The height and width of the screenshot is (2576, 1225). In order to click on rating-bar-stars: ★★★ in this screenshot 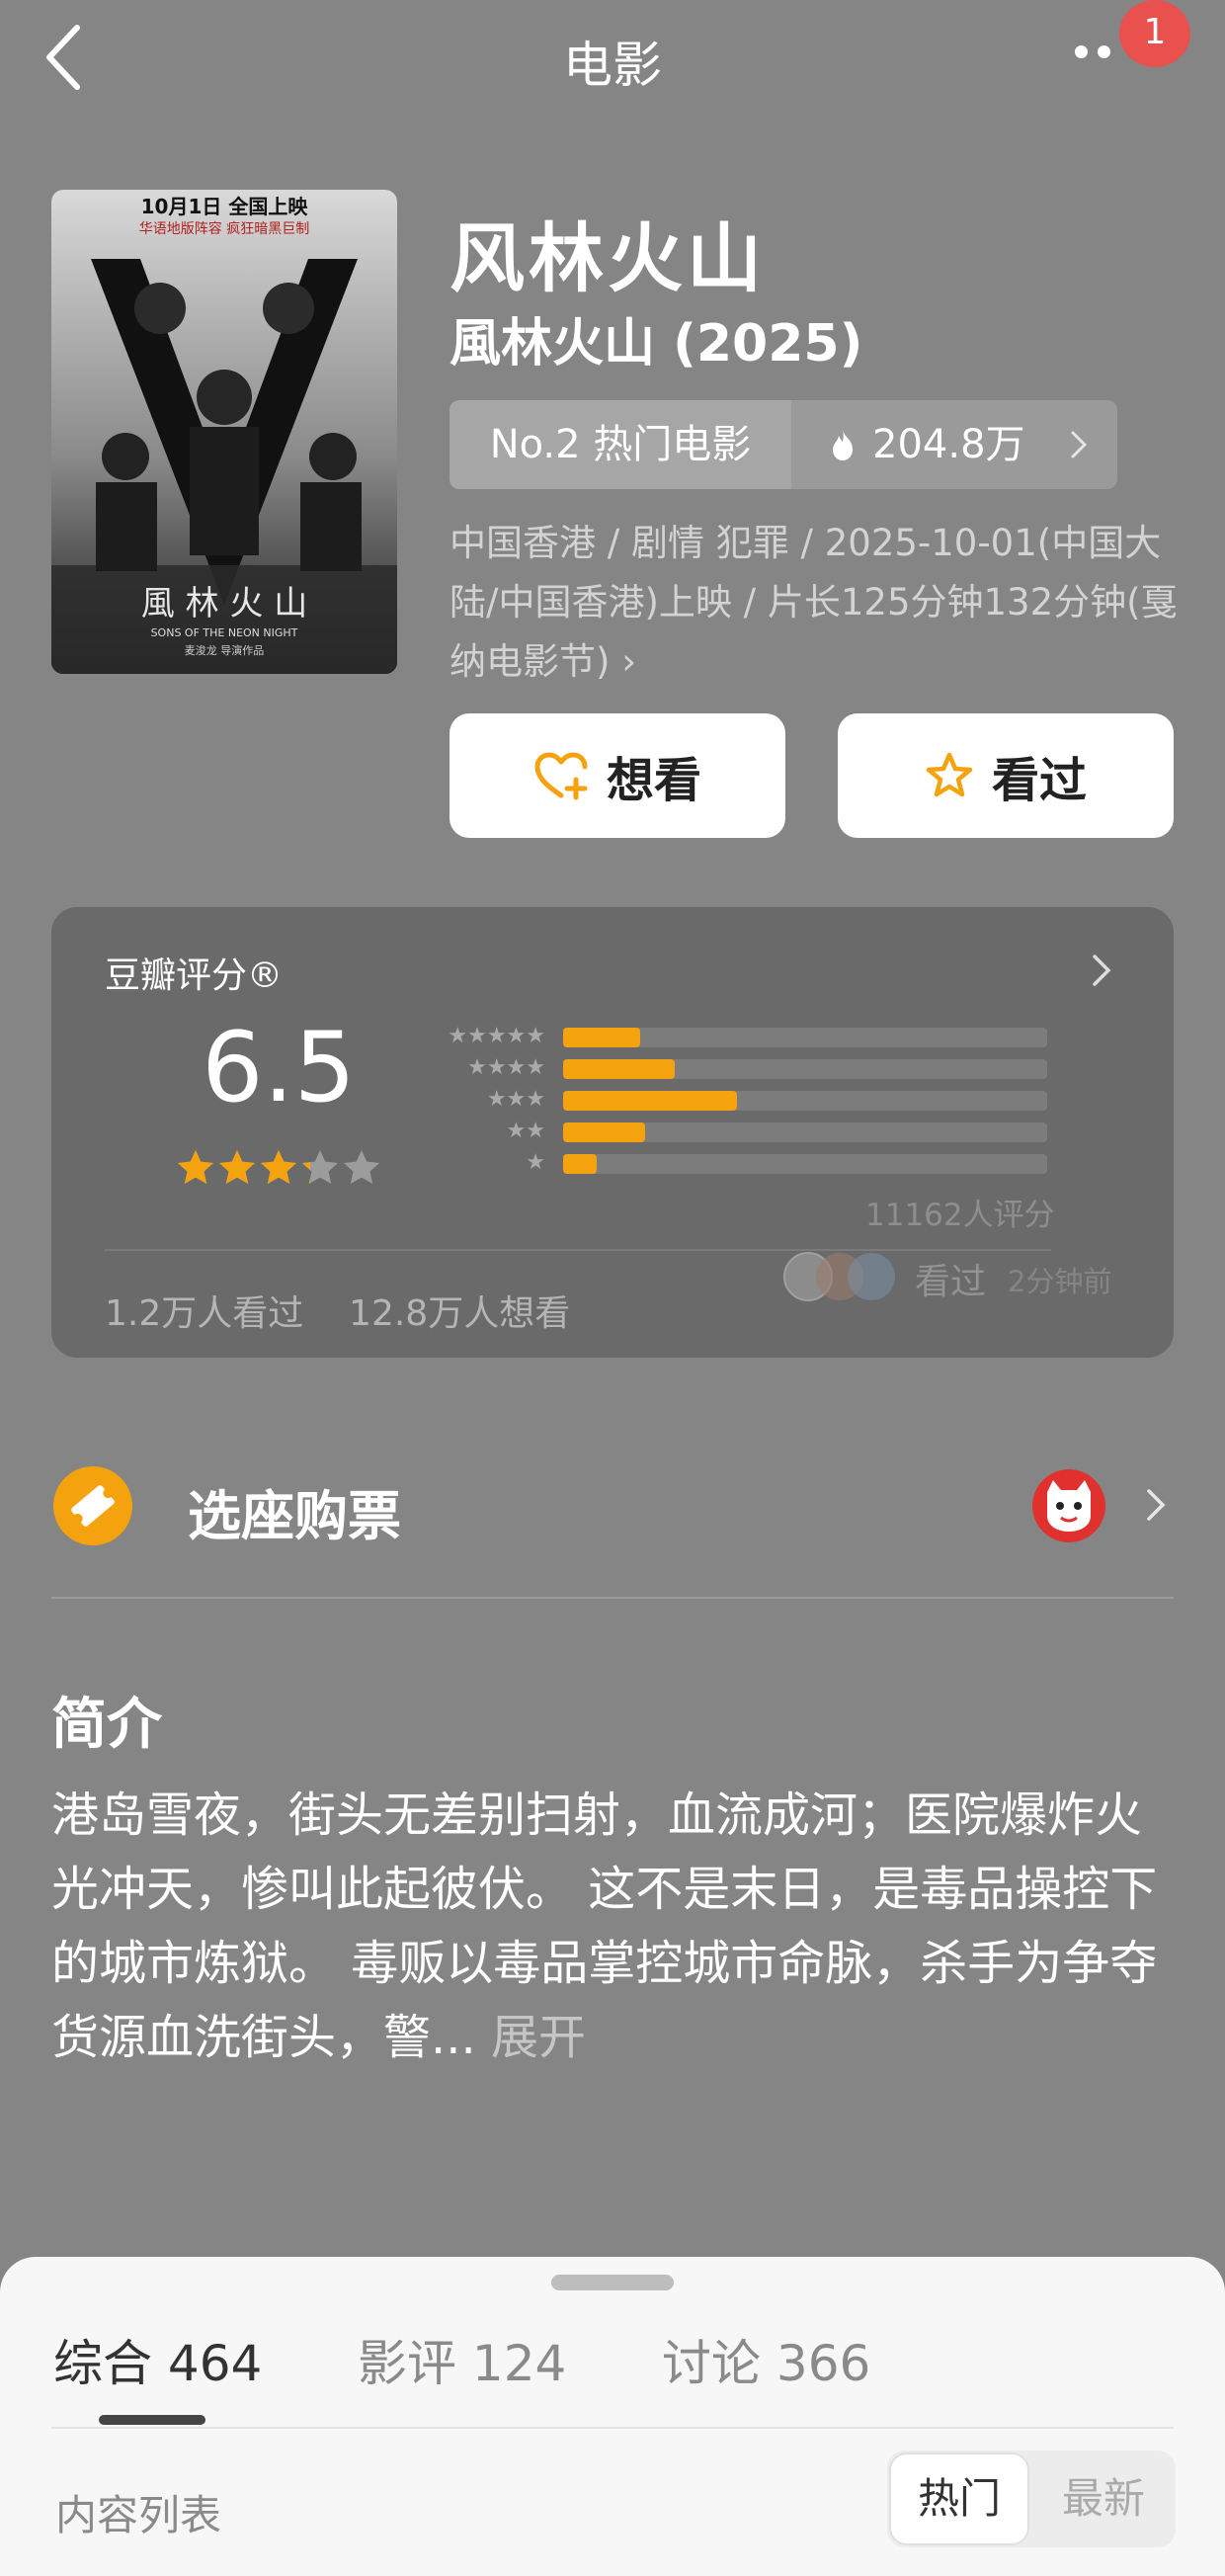, I will do `click(515, 1099)`.